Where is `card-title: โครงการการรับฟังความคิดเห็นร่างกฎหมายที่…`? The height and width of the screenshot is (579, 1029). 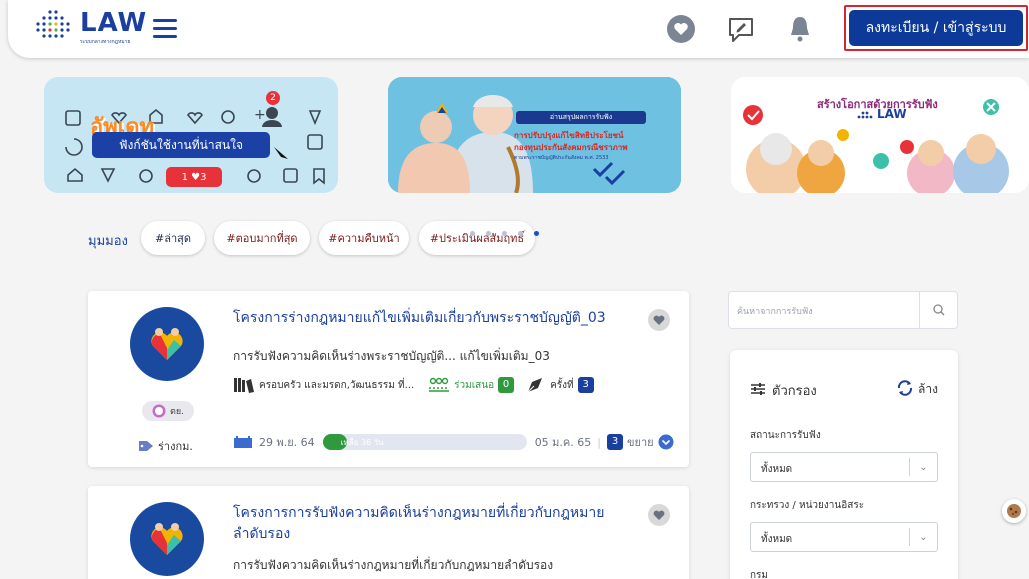 card-title: โครงการการรับฟังความคิดเห็นร่างกฎหมายที่… is located at coordinates (433, 524).